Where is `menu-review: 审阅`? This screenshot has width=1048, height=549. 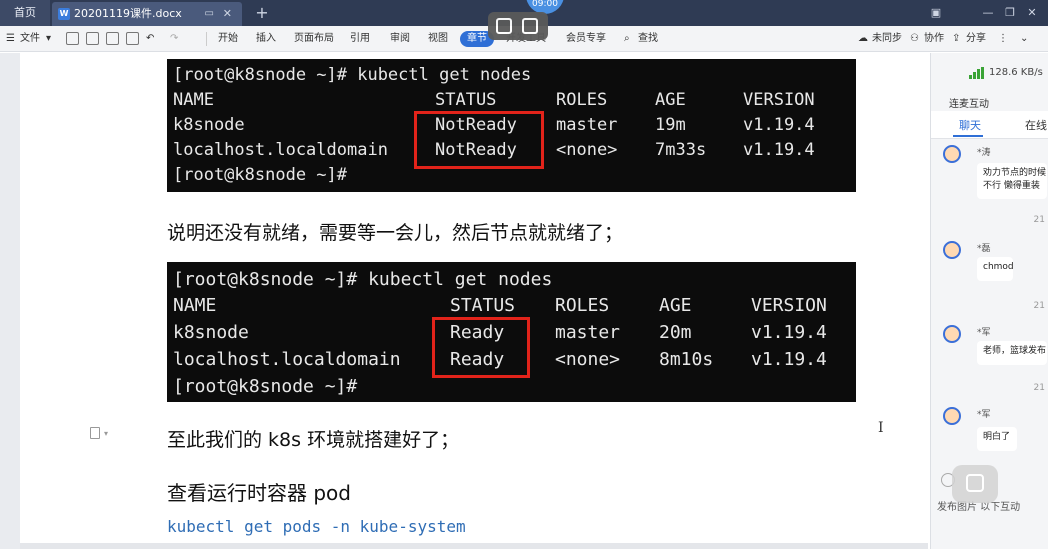
menu-review: 审阅 is located at coordinates (400, 39).